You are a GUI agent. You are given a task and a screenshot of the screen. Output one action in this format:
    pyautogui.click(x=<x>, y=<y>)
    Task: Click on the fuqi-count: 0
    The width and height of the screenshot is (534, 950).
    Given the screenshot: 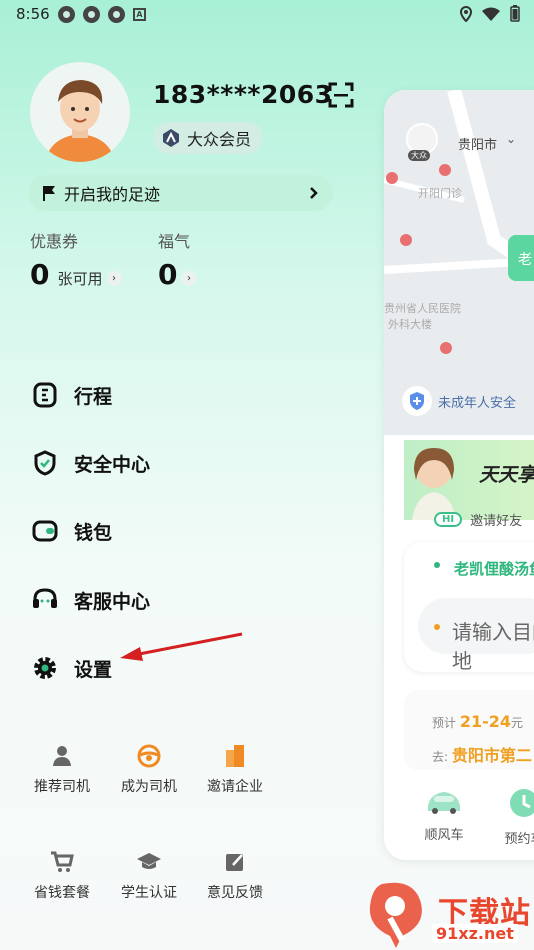 What is the action you would take?
    pyautogui.click(x=168, y=274)
    